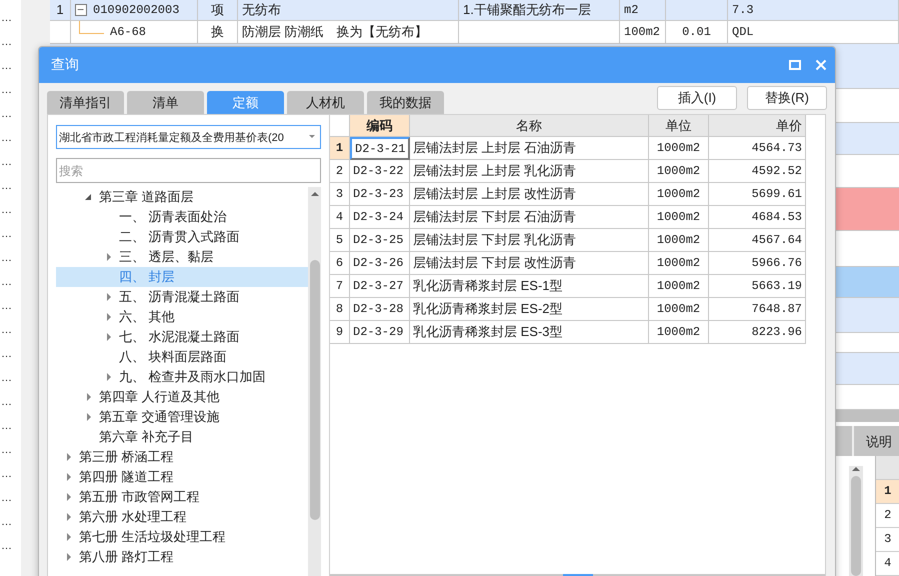 The image size is (899, 576). Describe the element at coordinates (643, 32) in the screenshot. I see `table-cell: 100m2` at that location.